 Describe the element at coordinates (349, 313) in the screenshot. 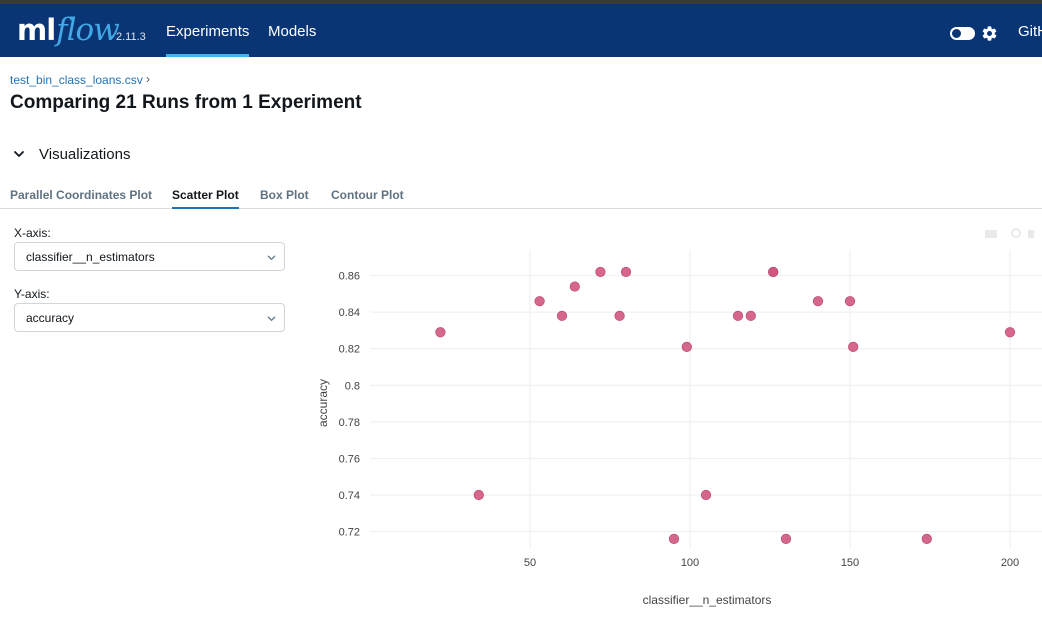

I see `y-tick-label: 0.84` at that location.